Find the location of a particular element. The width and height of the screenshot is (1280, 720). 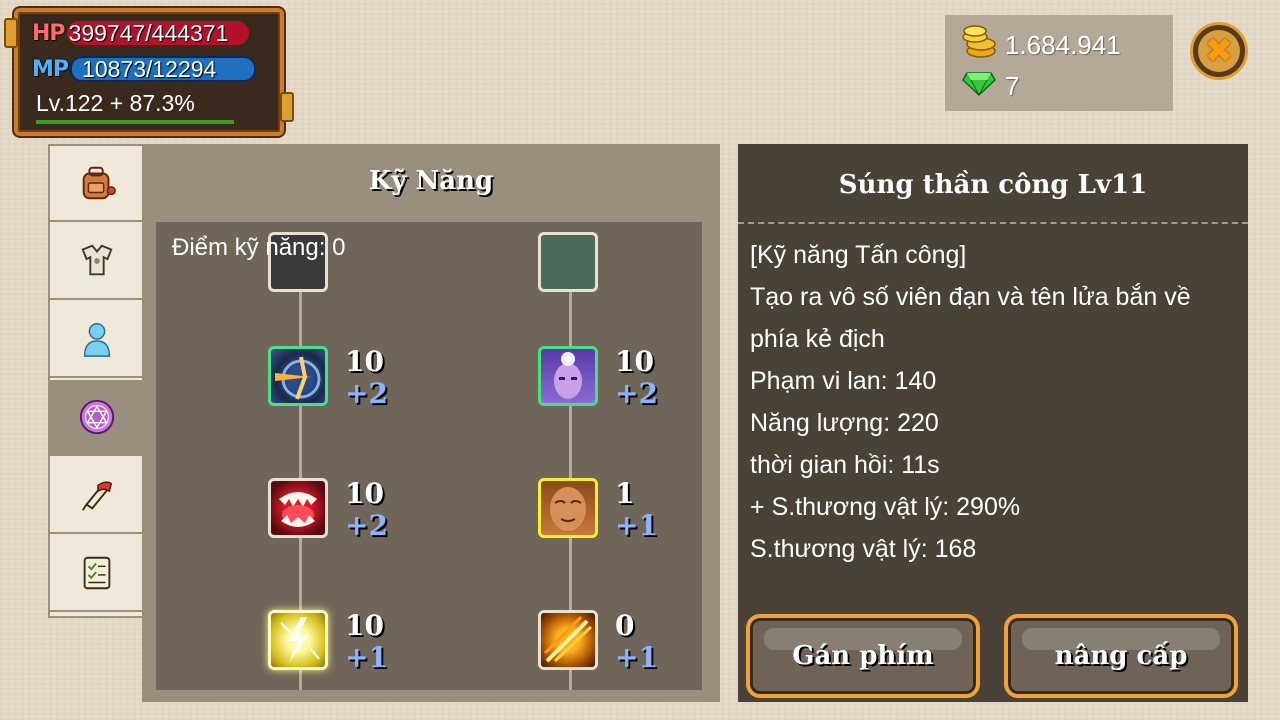

hp-value: 399747/444371 is located at coordinates (148, 33).